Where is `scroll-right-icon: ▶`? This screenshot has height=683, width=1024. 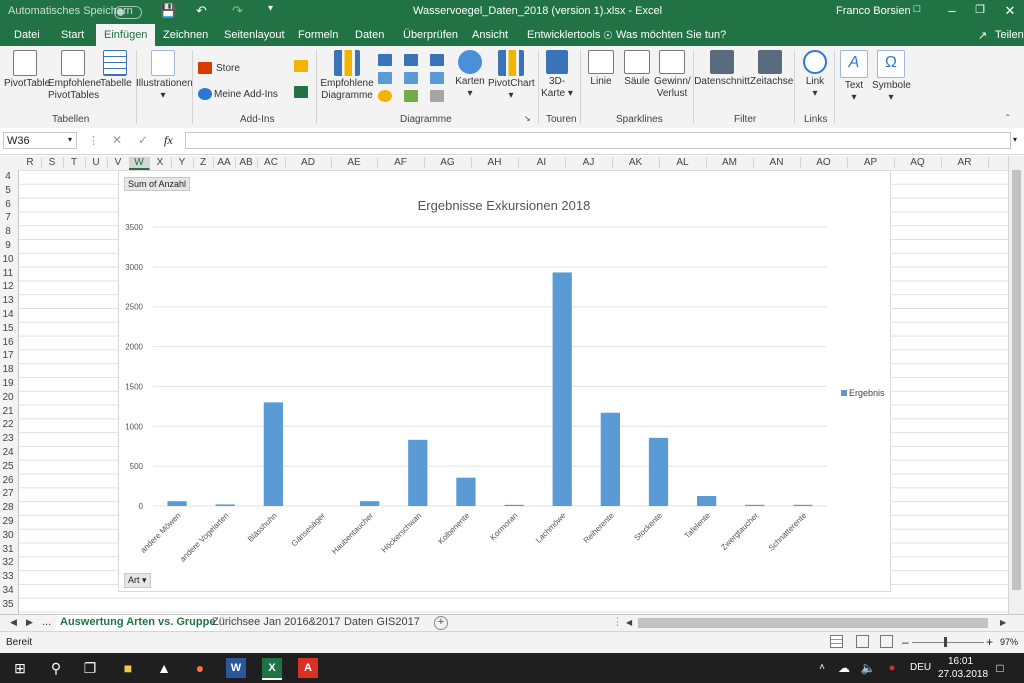 scroll-right-icon: ▶ is located at coordinates (1003, 623).